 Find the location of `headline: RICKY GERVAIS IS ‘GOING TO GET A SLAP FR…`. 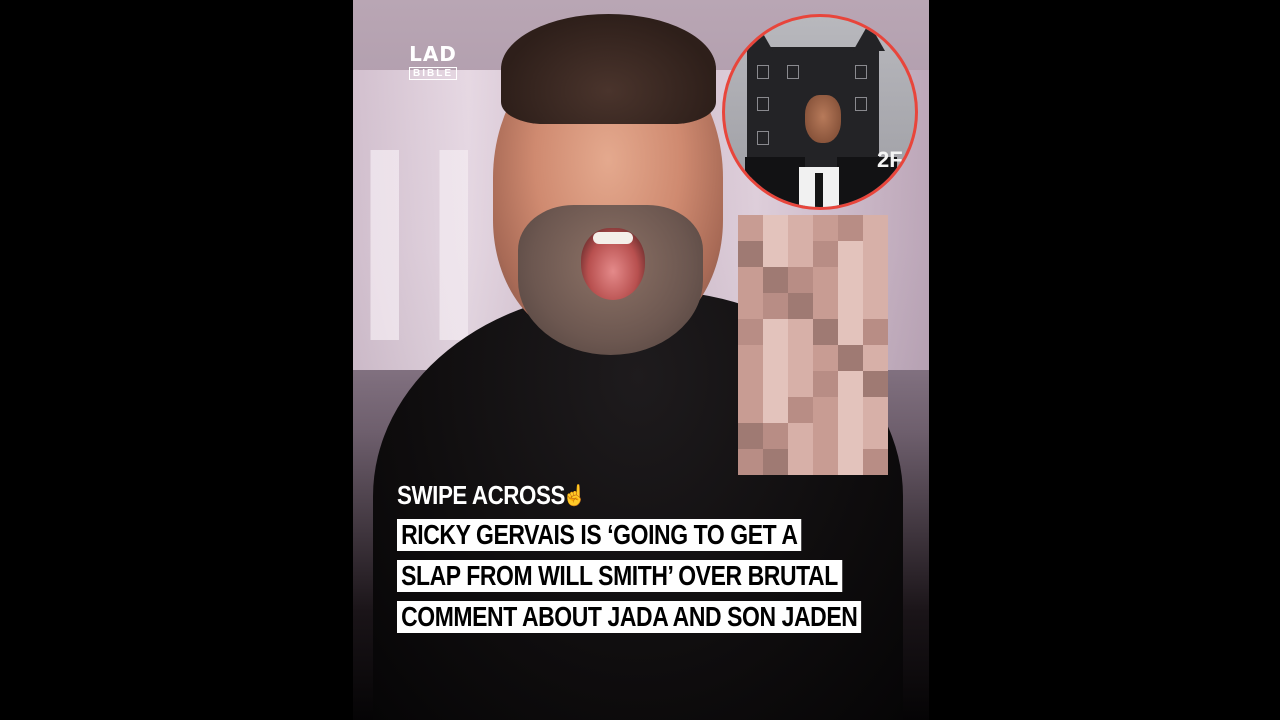

headline: RICKY GERVAIS IS ‘GOING TO GET A SLAP FR… is located at coordinates (647, 580).